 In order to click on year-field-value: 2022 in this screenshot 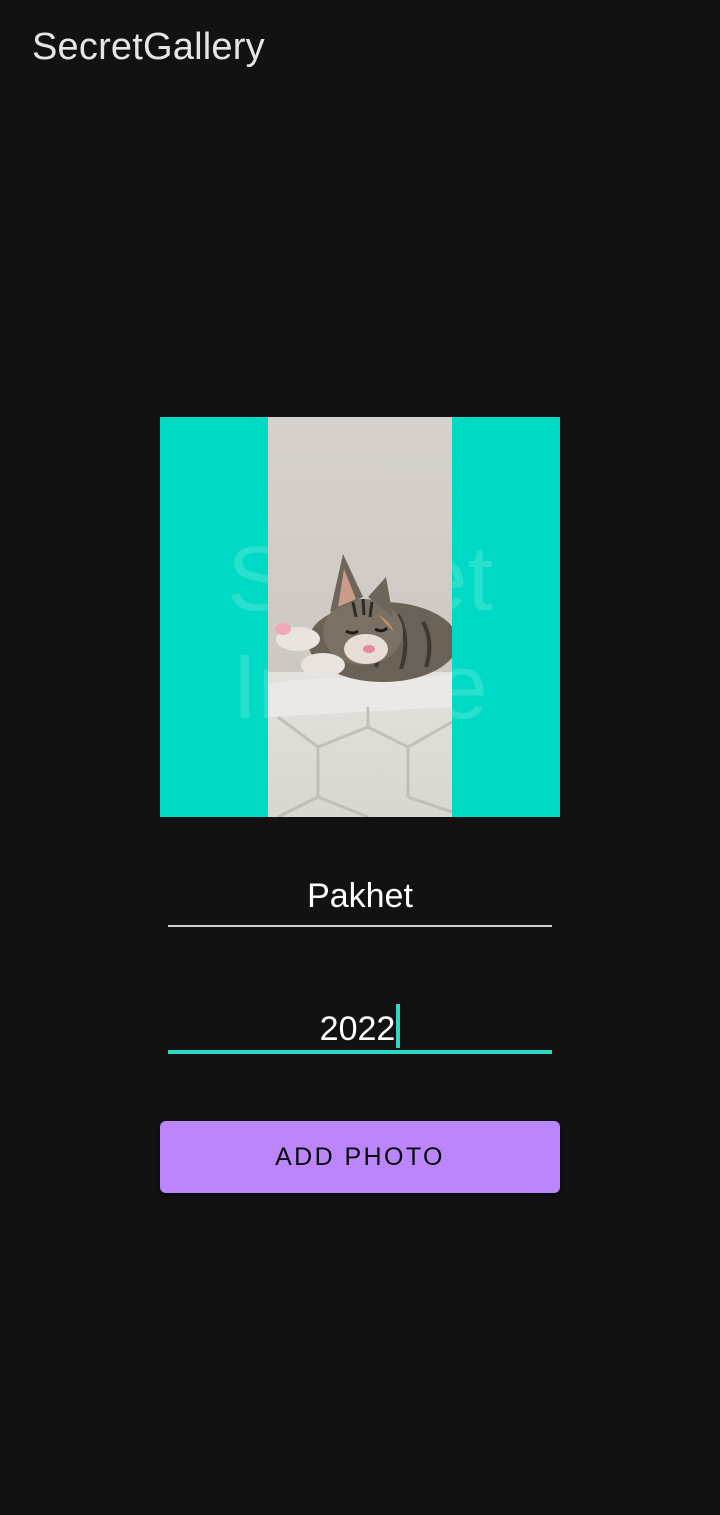, I will do `click(357, 1029)`.